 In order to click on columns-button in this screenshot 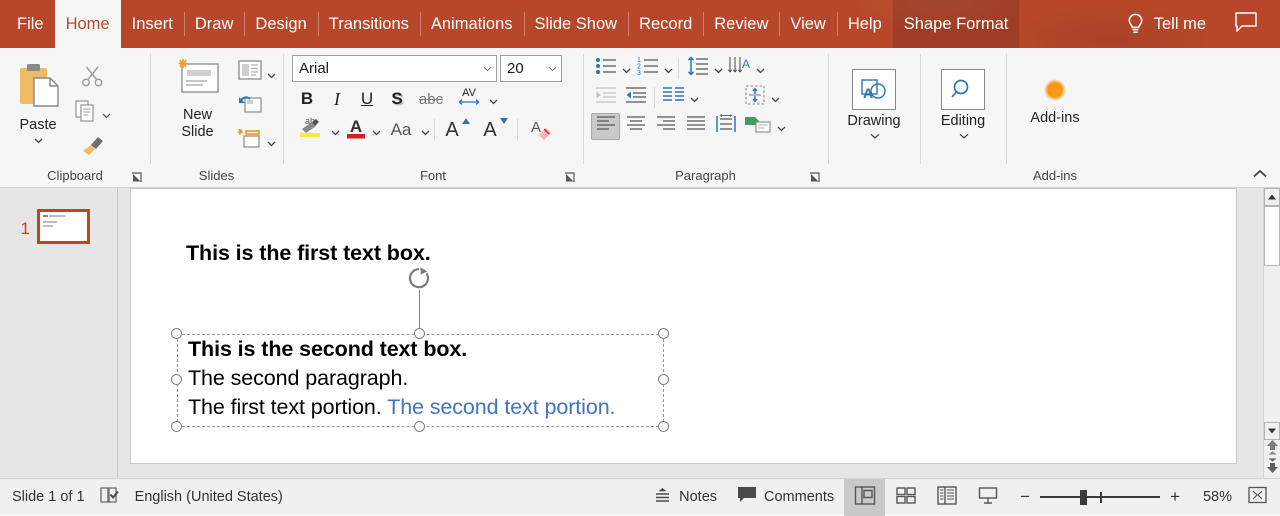, I will do `click(673, 97)`.